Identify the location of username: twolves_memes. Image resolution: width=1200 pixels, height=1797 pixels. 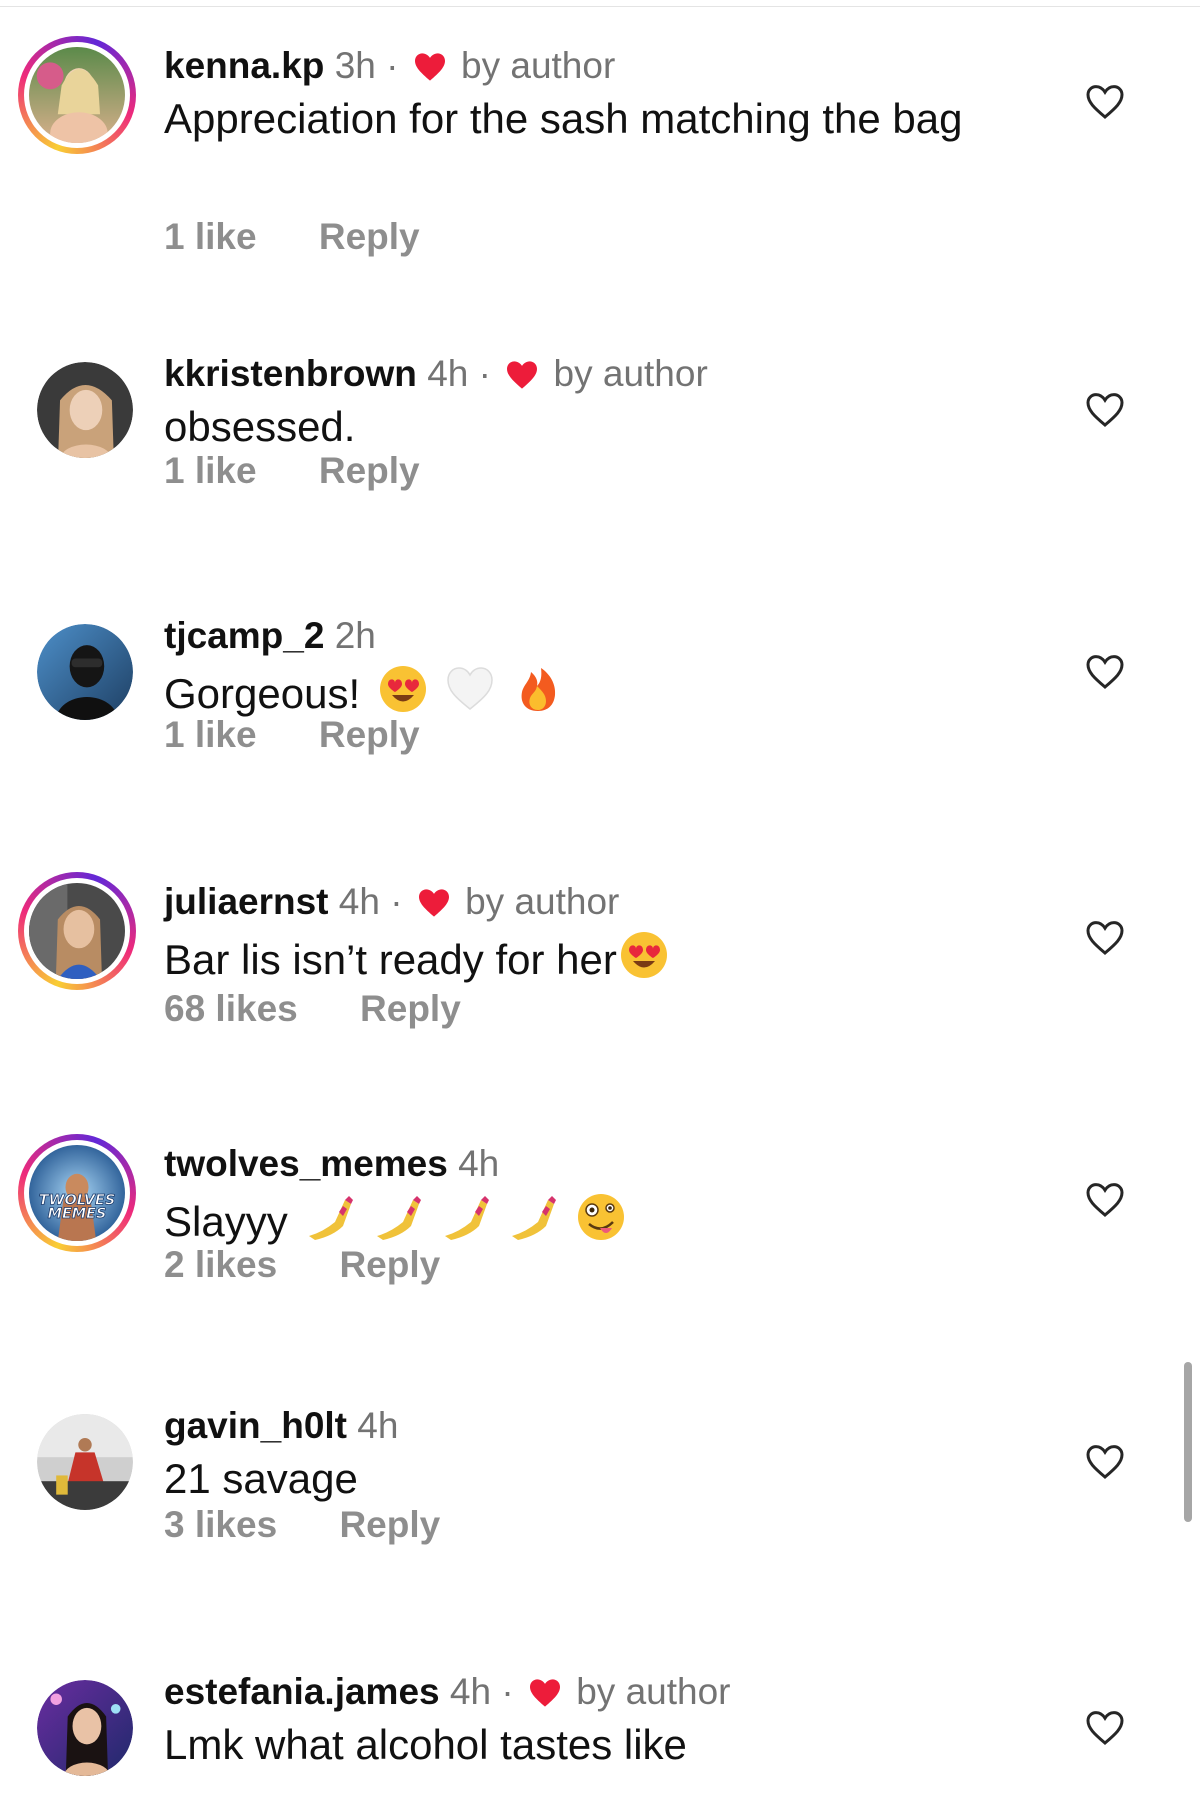
(306, 1163).